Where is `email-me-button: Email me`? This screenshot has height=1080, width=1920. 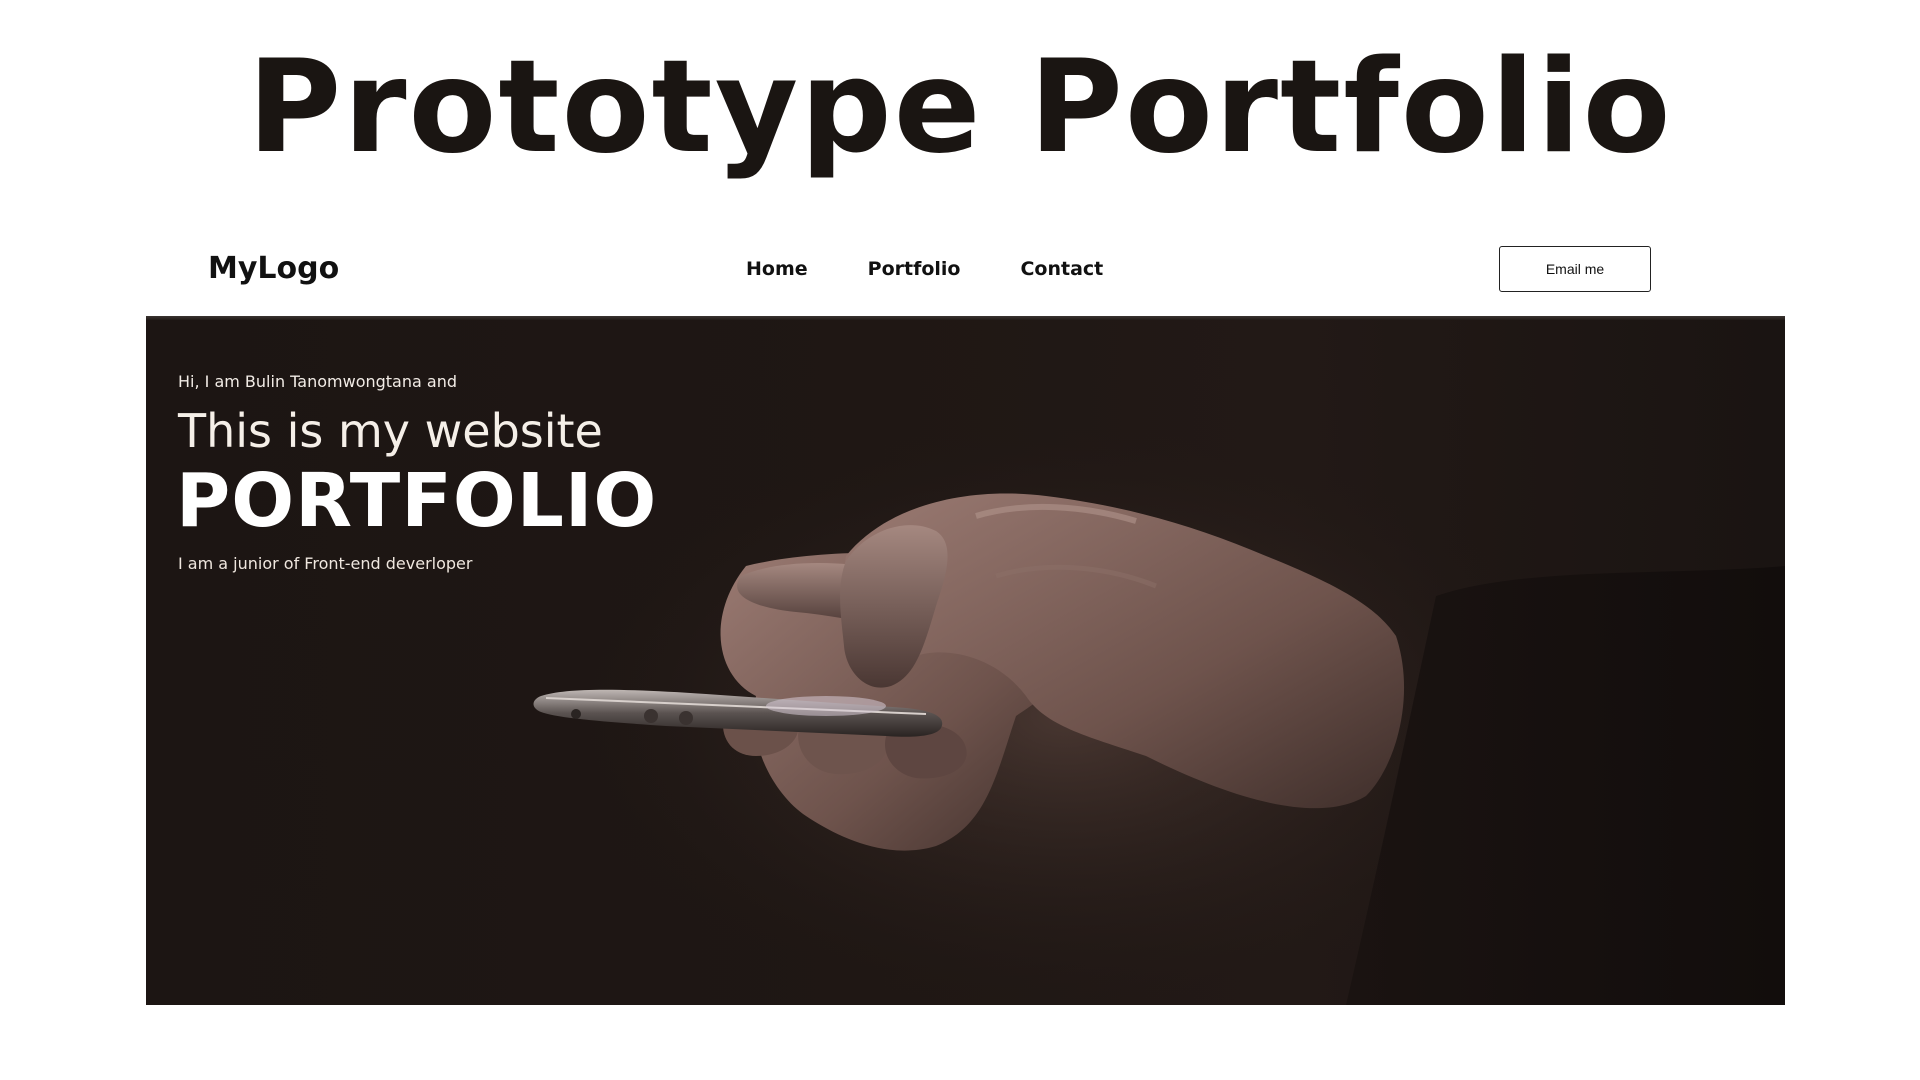 email-me-button: Email me is located at coordinates (1575, 269).